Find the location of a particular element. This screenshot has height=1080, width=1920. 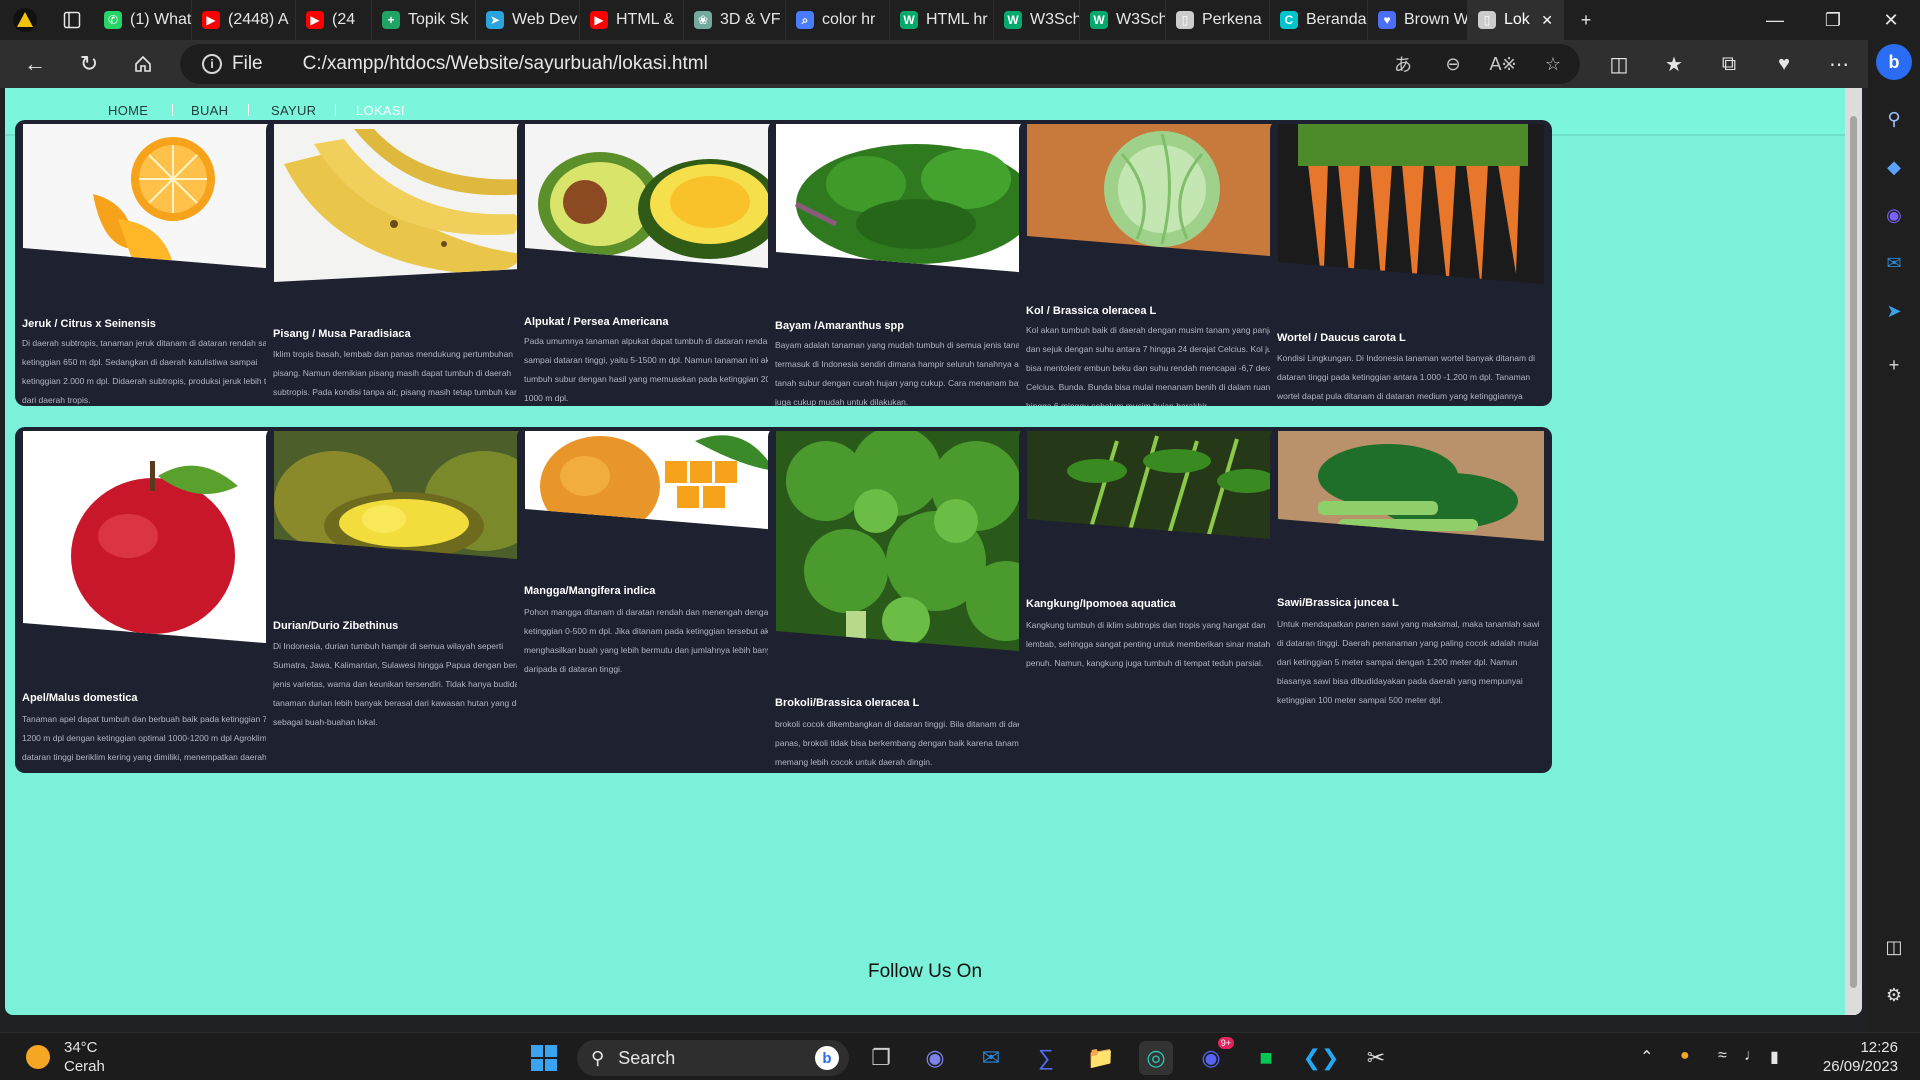

vscode-icon: ❮❯ is located at coordinates (1321, 1058).